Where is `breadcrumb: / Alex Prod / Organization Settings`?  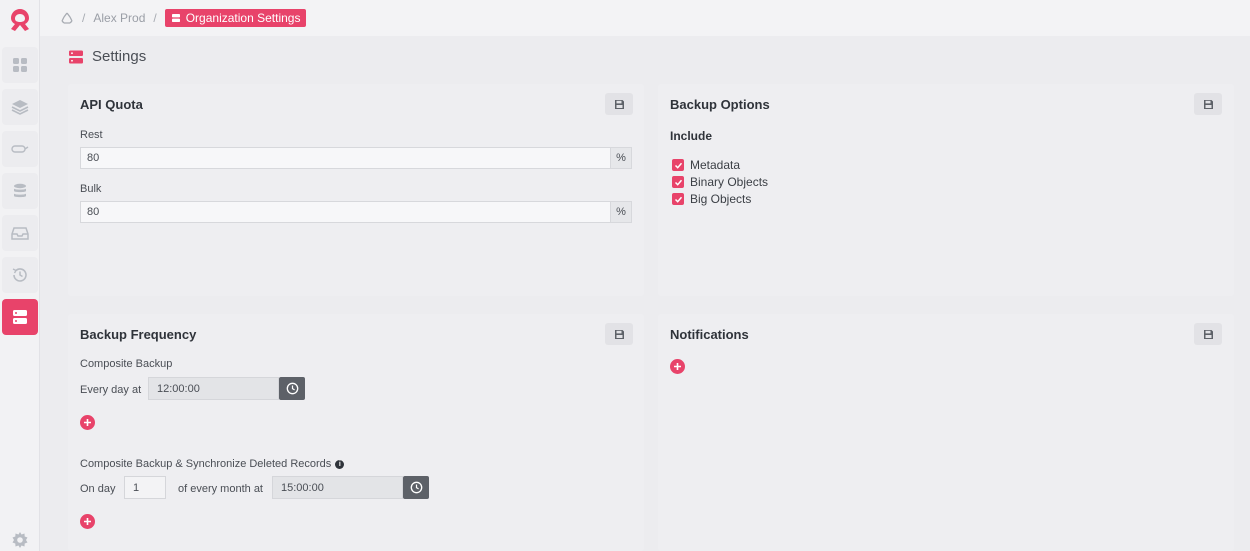 breadcrumb: / Alex Prod / Organization Settings is located at coordinates (645, 18).